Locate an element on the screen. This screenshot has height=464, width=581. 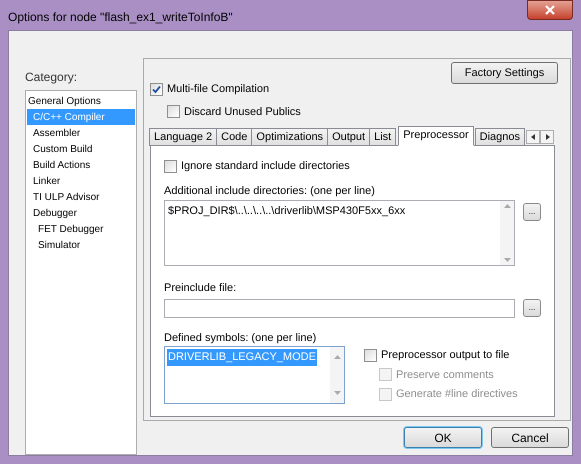
category-item: Assembler is located at coordinates (81, 133).